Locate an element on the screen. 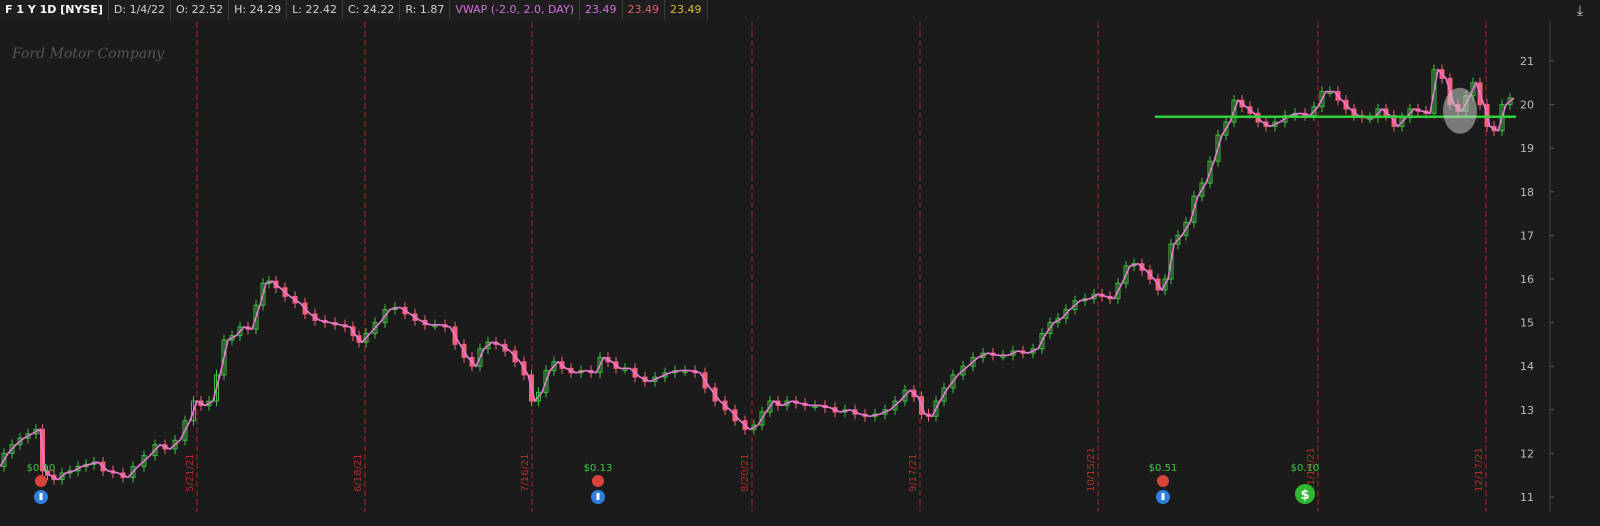  y-tick-label: 12 is located at coordinates (1527, 453).